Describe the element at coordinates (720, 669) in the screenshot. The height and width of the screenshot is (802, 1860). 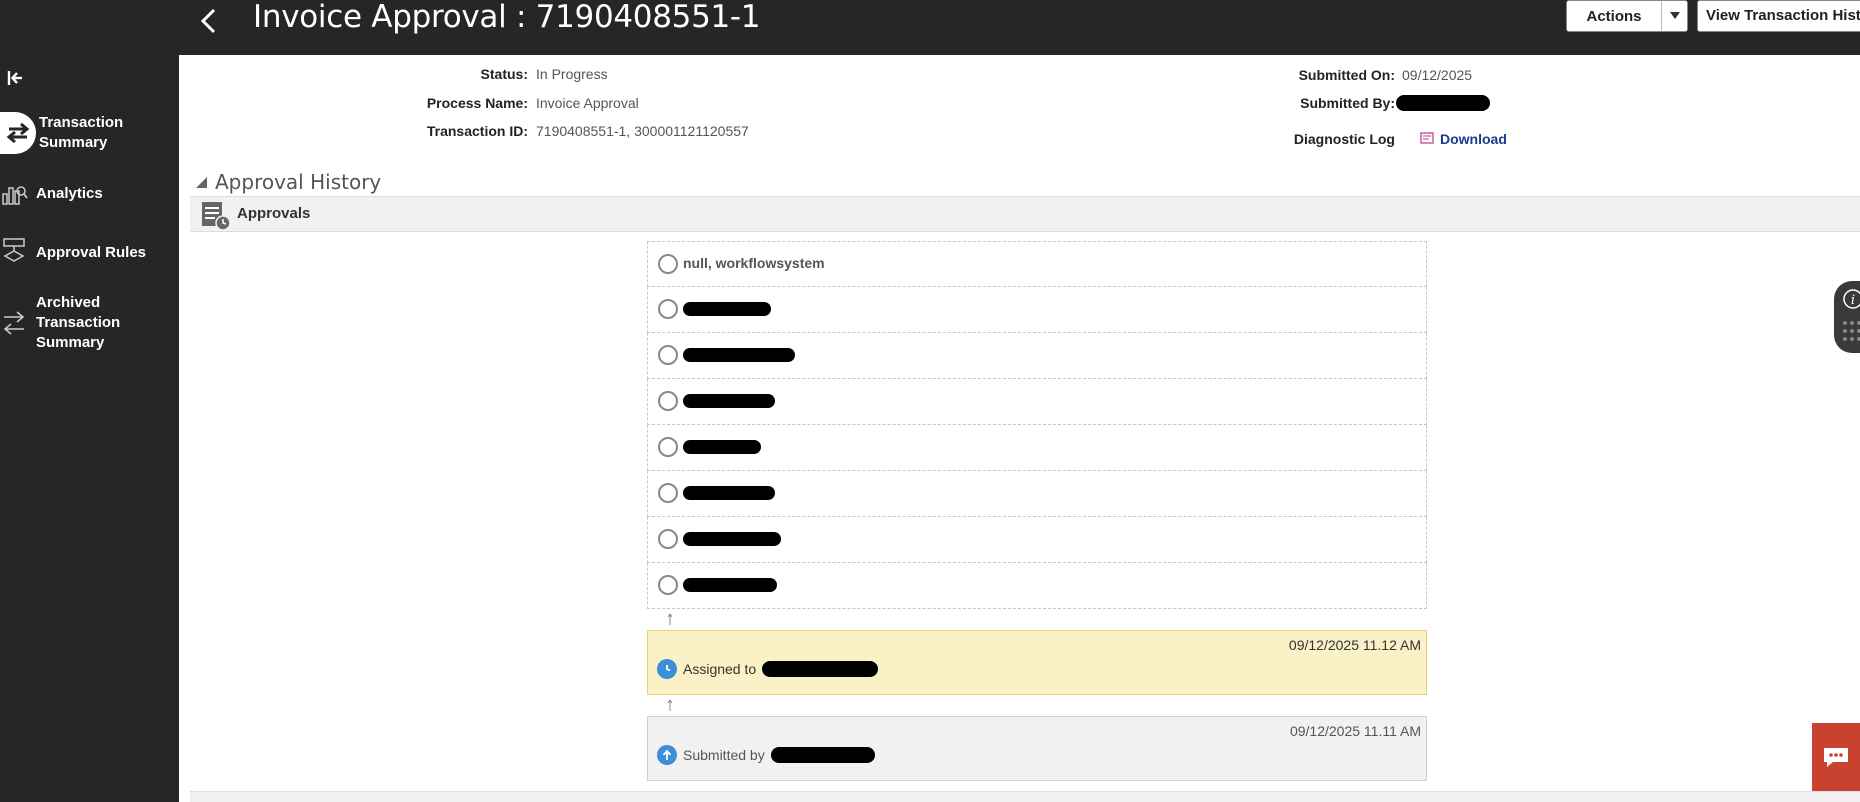
I see `assigned-to-text: Assigned to` at that location.